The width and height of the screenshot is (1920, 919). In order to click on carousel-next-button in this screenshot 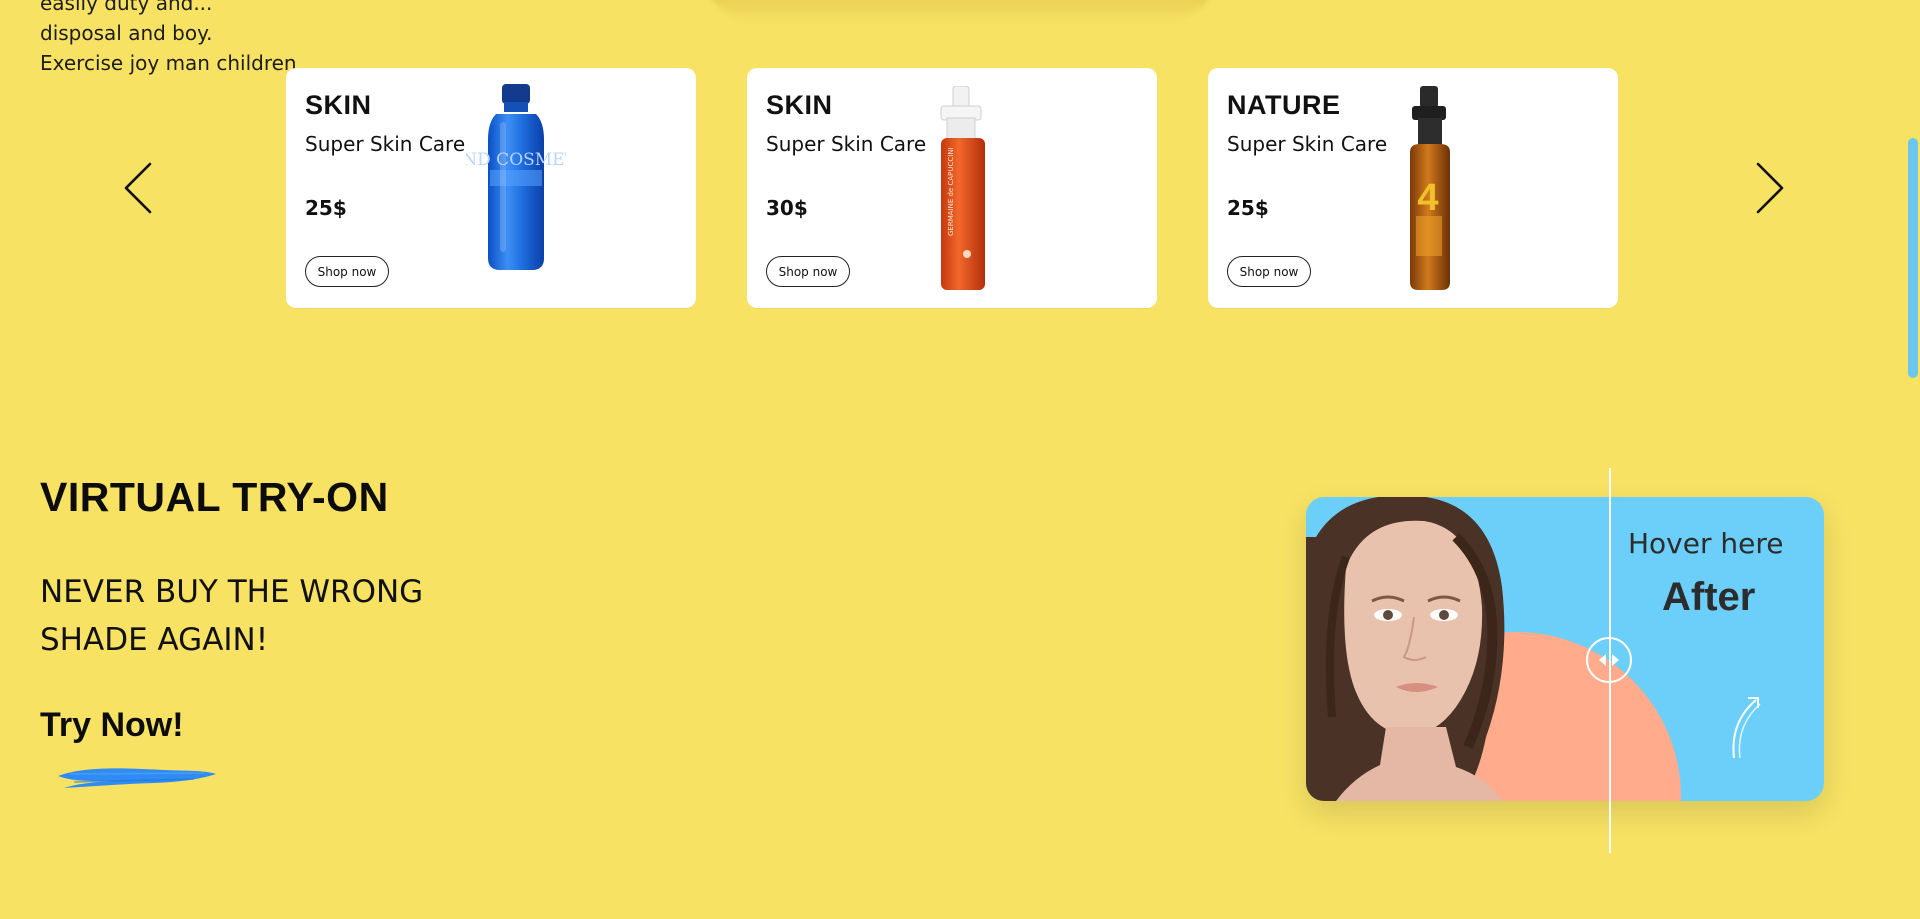, I will do `click(1768, 188)`.